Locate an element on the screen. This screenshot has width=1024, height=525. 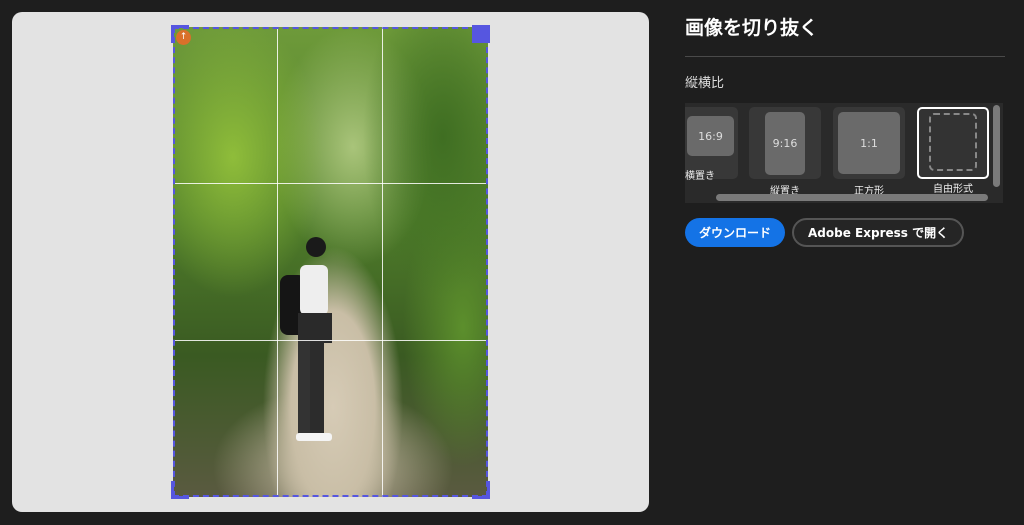
panel-title: 画像を切り抜く is located at coordinates (752, 28).